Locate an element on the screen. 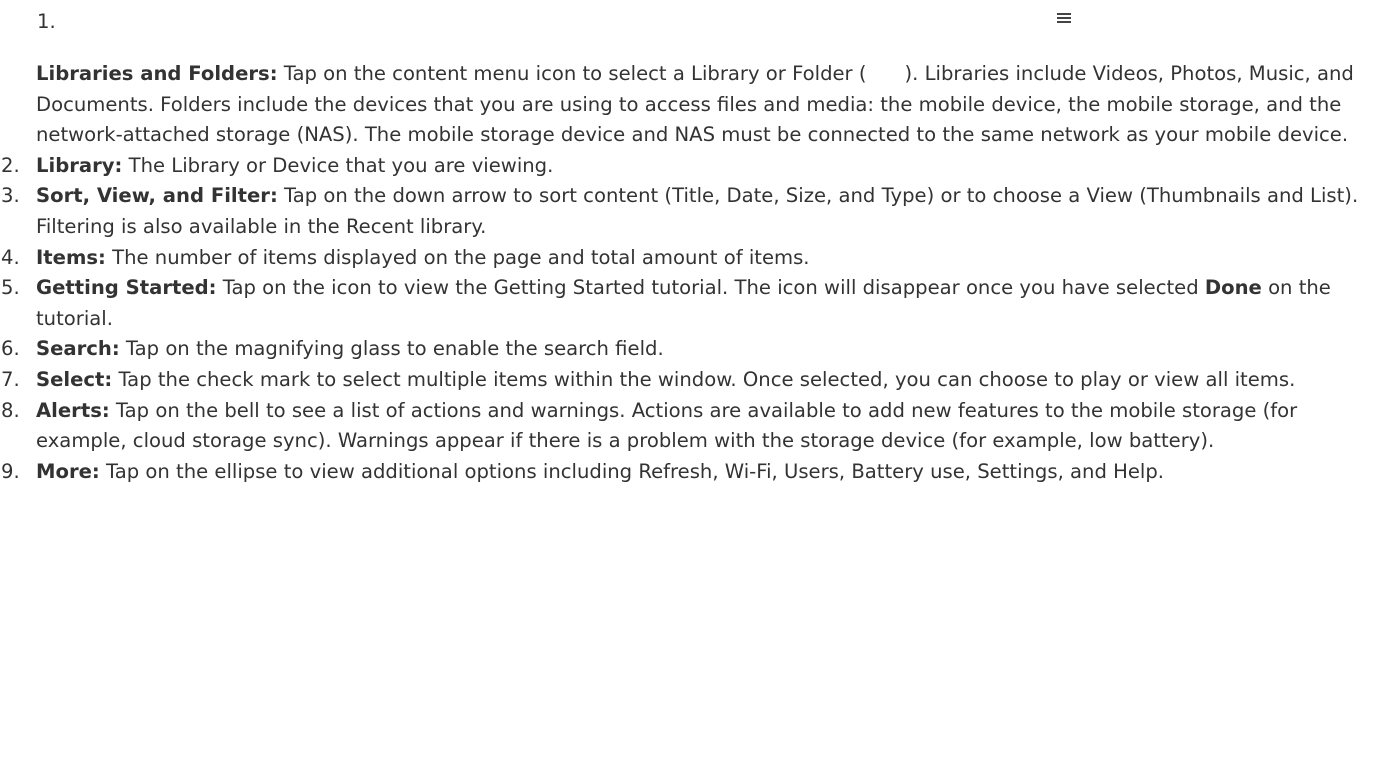 The height and width of the screenshot is (763, 1379). item-title: Items: is located at coordinates (71, 257).